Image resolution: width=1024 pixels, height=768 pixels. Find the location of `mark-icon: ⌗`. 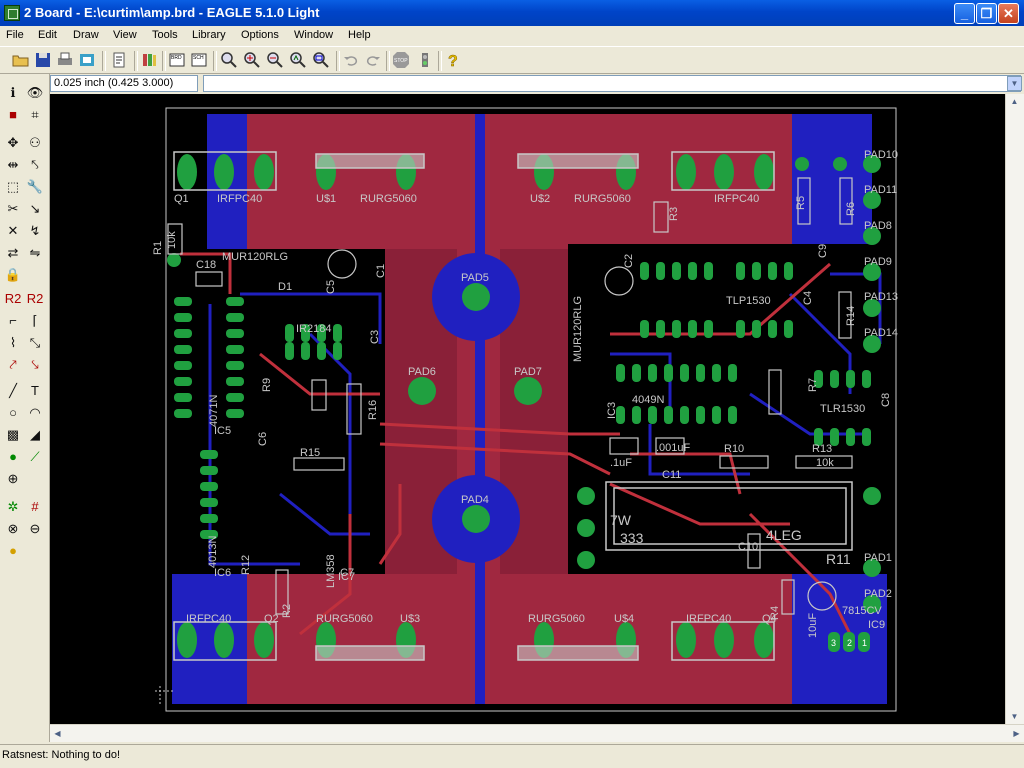

mark-icon: ⌗ is located at coordinates (35, 115).